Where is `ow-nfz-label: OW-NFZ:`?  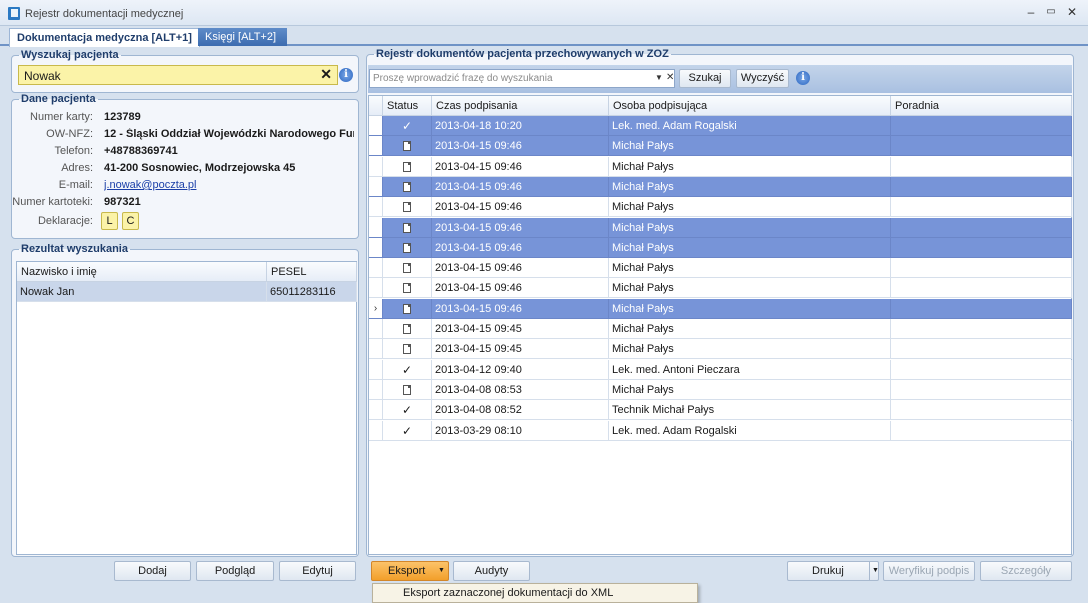
ow-nfz-label: OW-NFZ: is located at coordinates (69, 134).